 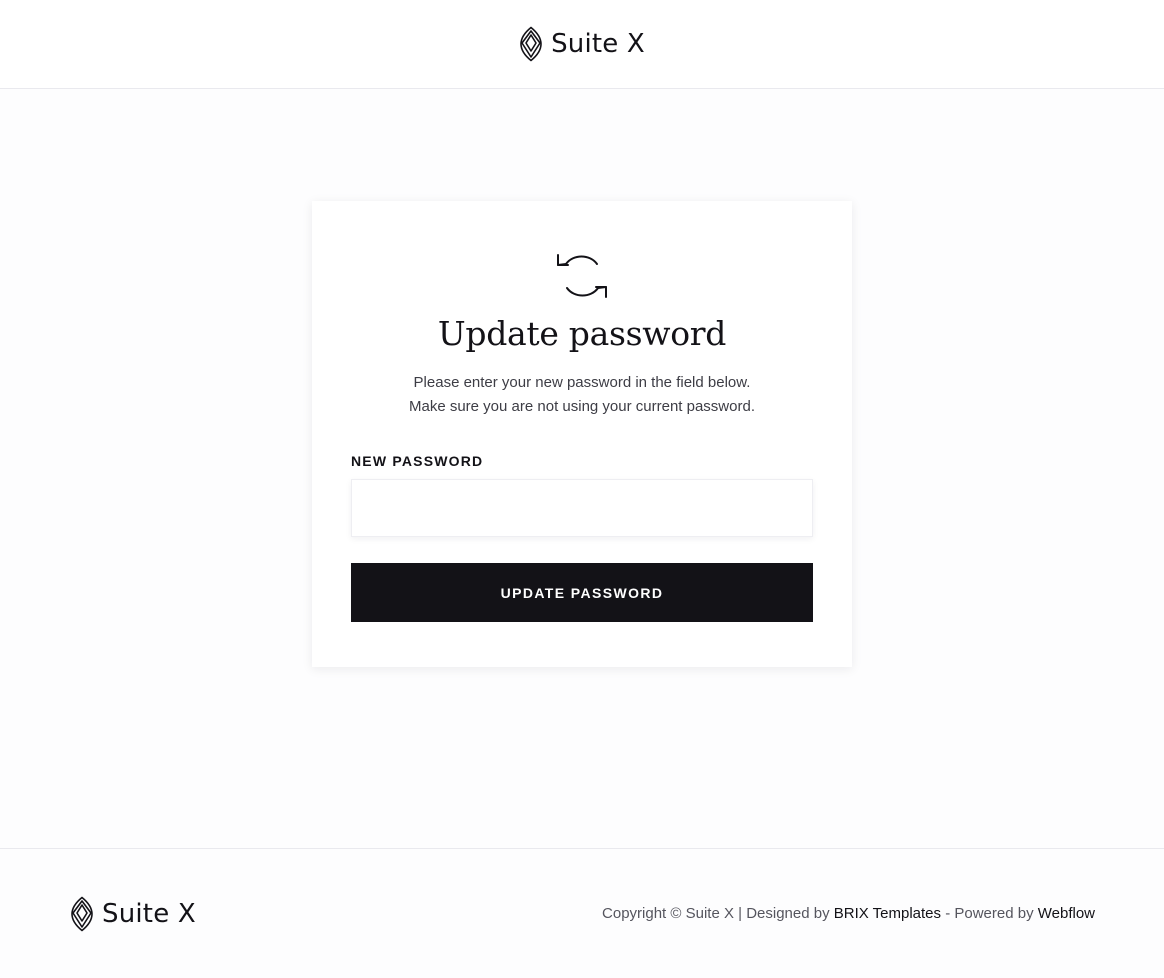 I want to click on footer-logo-link: Suite X, so click(x=133, y=914).